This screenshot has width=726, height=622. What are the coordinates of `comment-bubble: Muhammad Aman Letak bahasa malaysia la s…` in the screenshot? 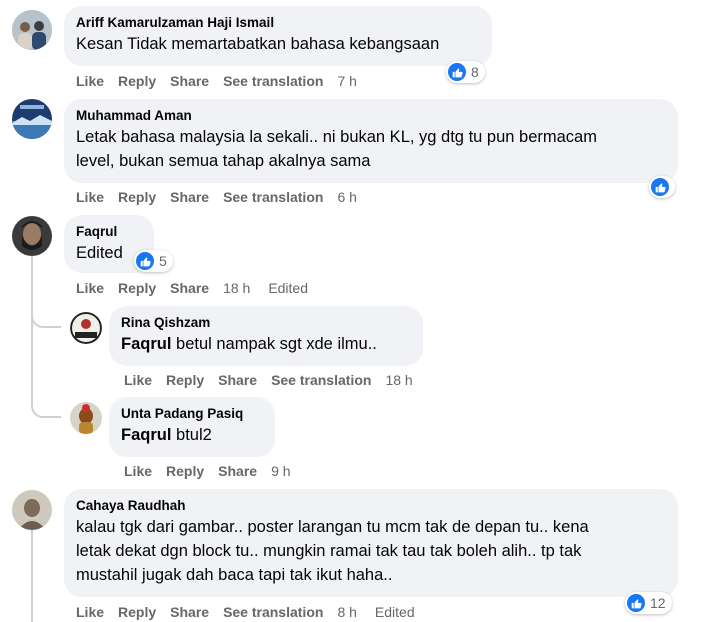 It's located at (371, 141).